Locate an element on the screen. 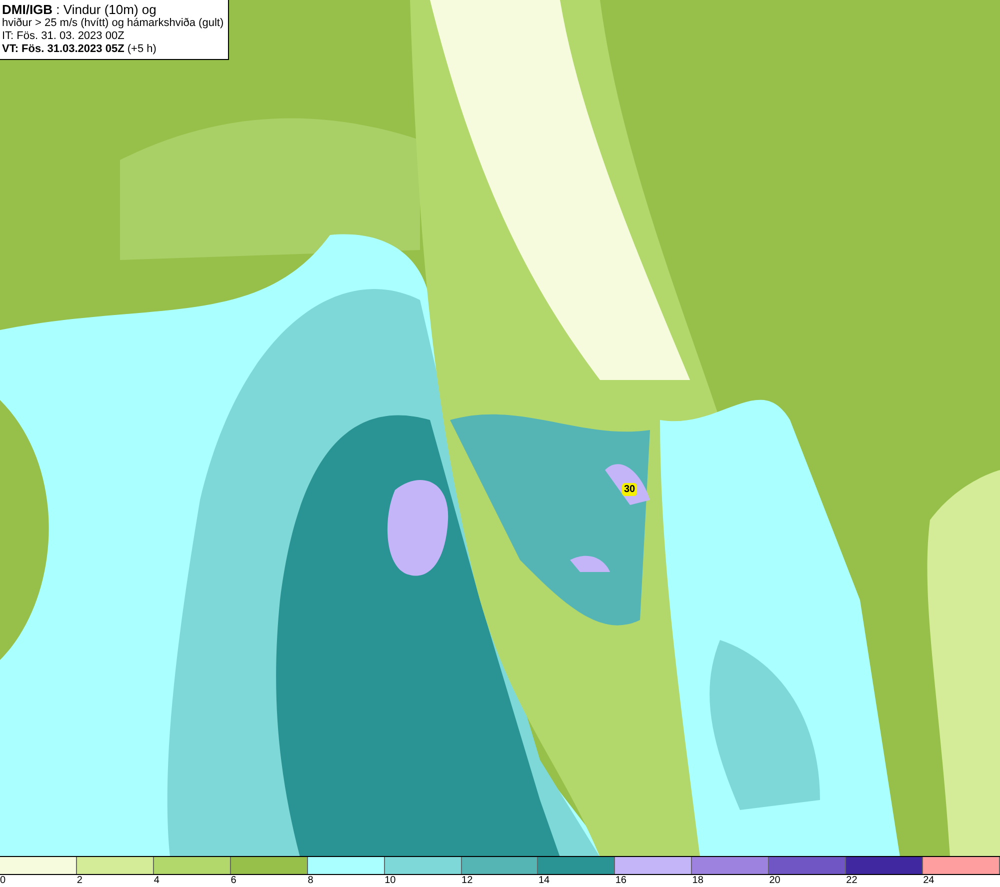  legend-label: 2 is located at coordinates (79, 880).